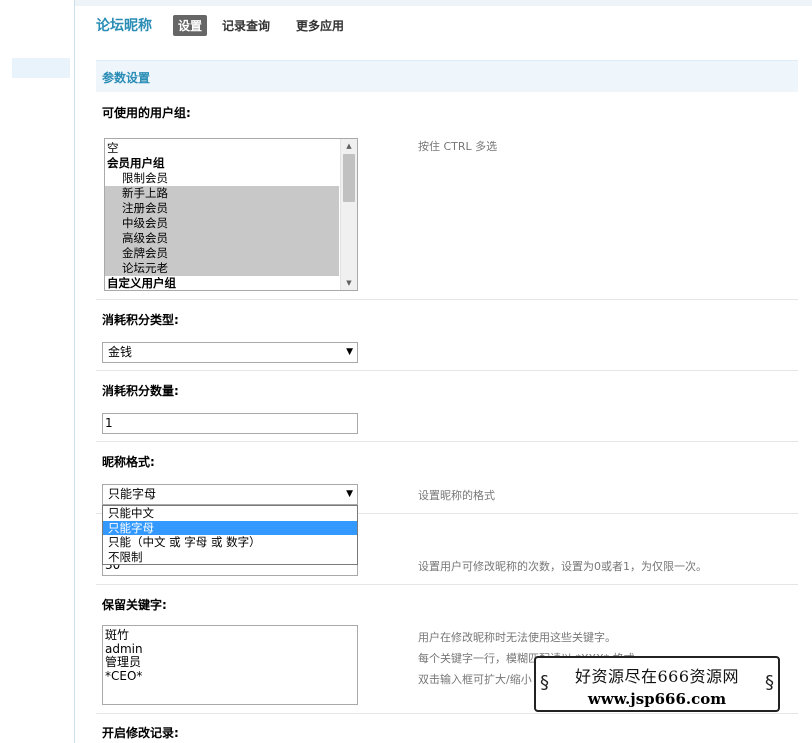  I want to click on tab-record-query: 记录查询, so click(246, 25).